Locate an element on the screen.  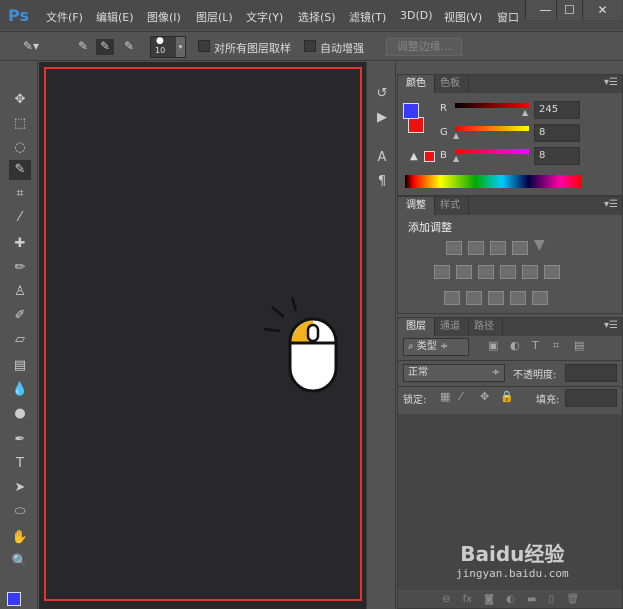
quick-select-preset-icon: ✎▾ is located at coordinates (31, 47).